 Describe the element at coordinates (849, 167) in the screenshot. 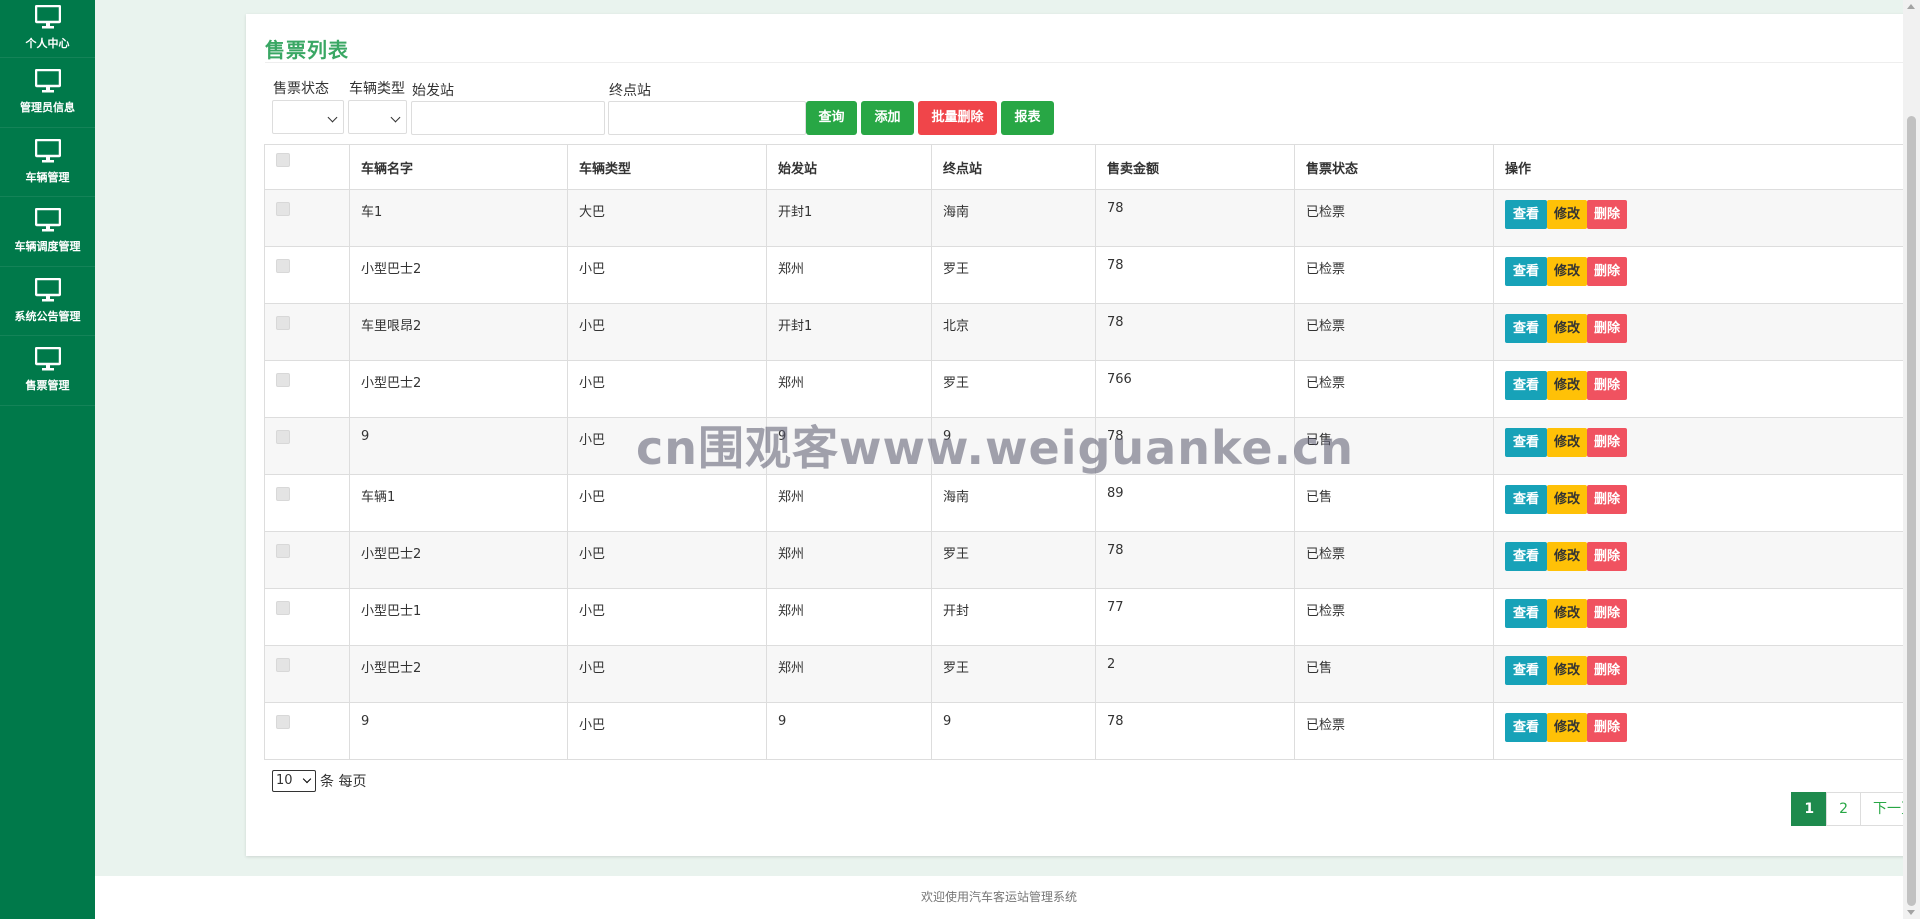

I see `column-header: 始发站` at that location.